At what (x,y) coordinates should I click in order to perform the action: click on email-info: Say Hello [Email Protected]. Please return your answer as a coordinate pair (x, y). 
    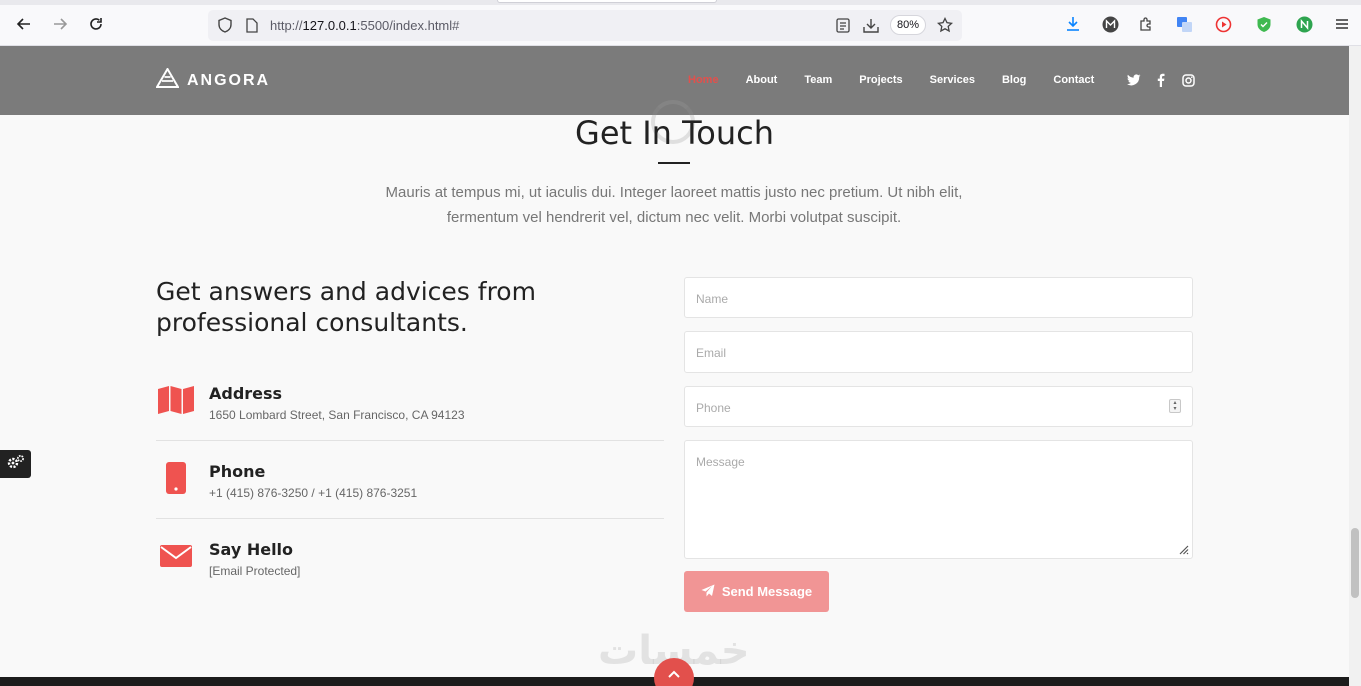
    Looking at the image, I should click on (410, 573).